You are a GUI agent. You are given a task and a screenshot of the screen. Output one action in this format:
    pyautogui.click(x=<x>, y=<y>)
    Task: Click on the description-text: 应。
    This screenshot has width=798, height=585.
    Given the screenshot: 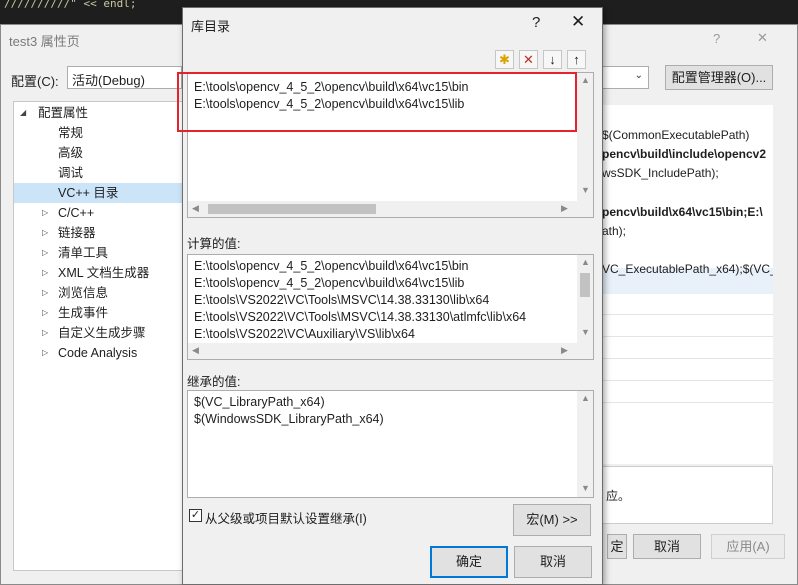 What is the action you would take?
    pyautogui.click(x=618, y=496)
    